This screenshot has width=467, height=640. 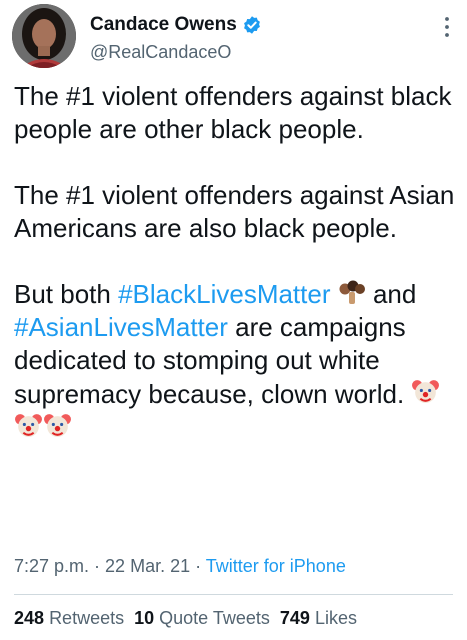 I want to click on likes-label: Likes, so click(x=335, y=618).